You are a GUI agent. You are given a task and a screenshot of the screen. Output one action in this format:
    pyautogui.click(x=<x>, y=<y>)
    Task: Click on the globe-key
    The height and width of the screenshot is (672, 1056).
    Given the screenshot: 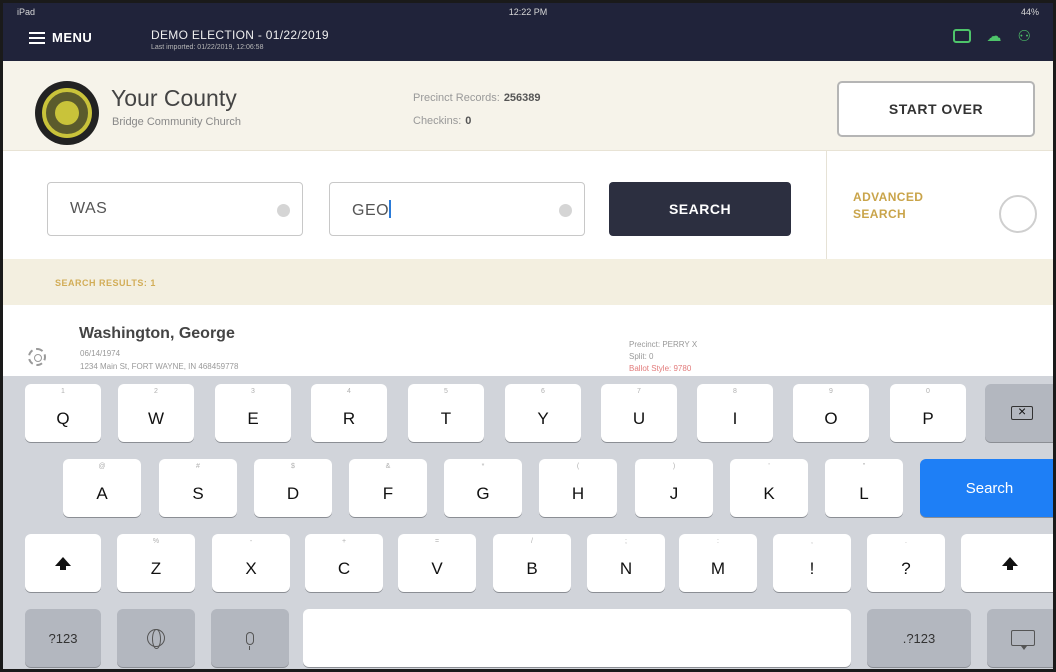 What is the action you would take?
    pyautogui.click(x=156, y=638)
    